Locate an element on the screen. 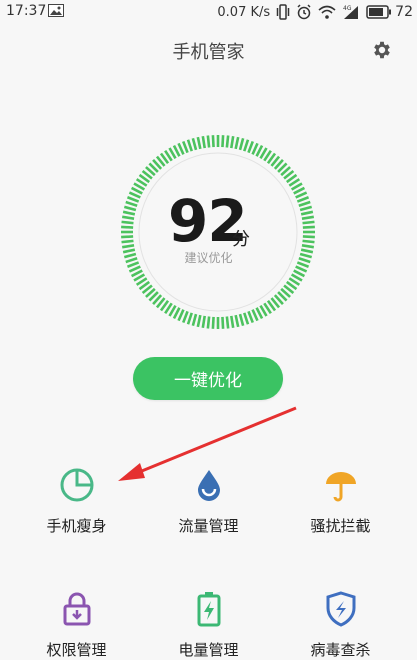 The width and height of the screenshot is (417, 660). feature-label: 权限管理 is located at coordinates (76, 650).